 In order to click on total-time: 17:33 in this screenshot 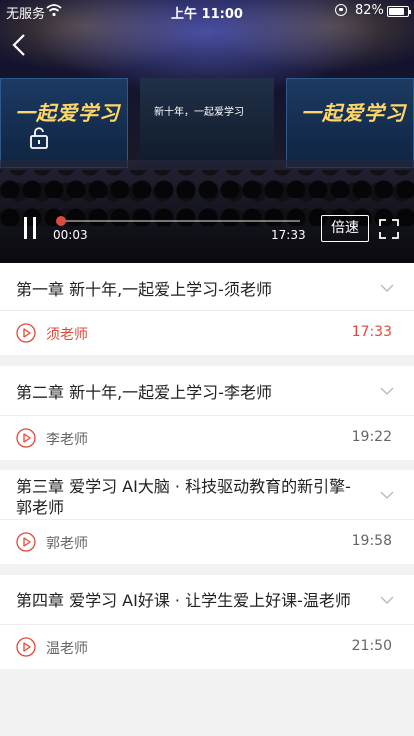, I will do `click(288, 235)`.